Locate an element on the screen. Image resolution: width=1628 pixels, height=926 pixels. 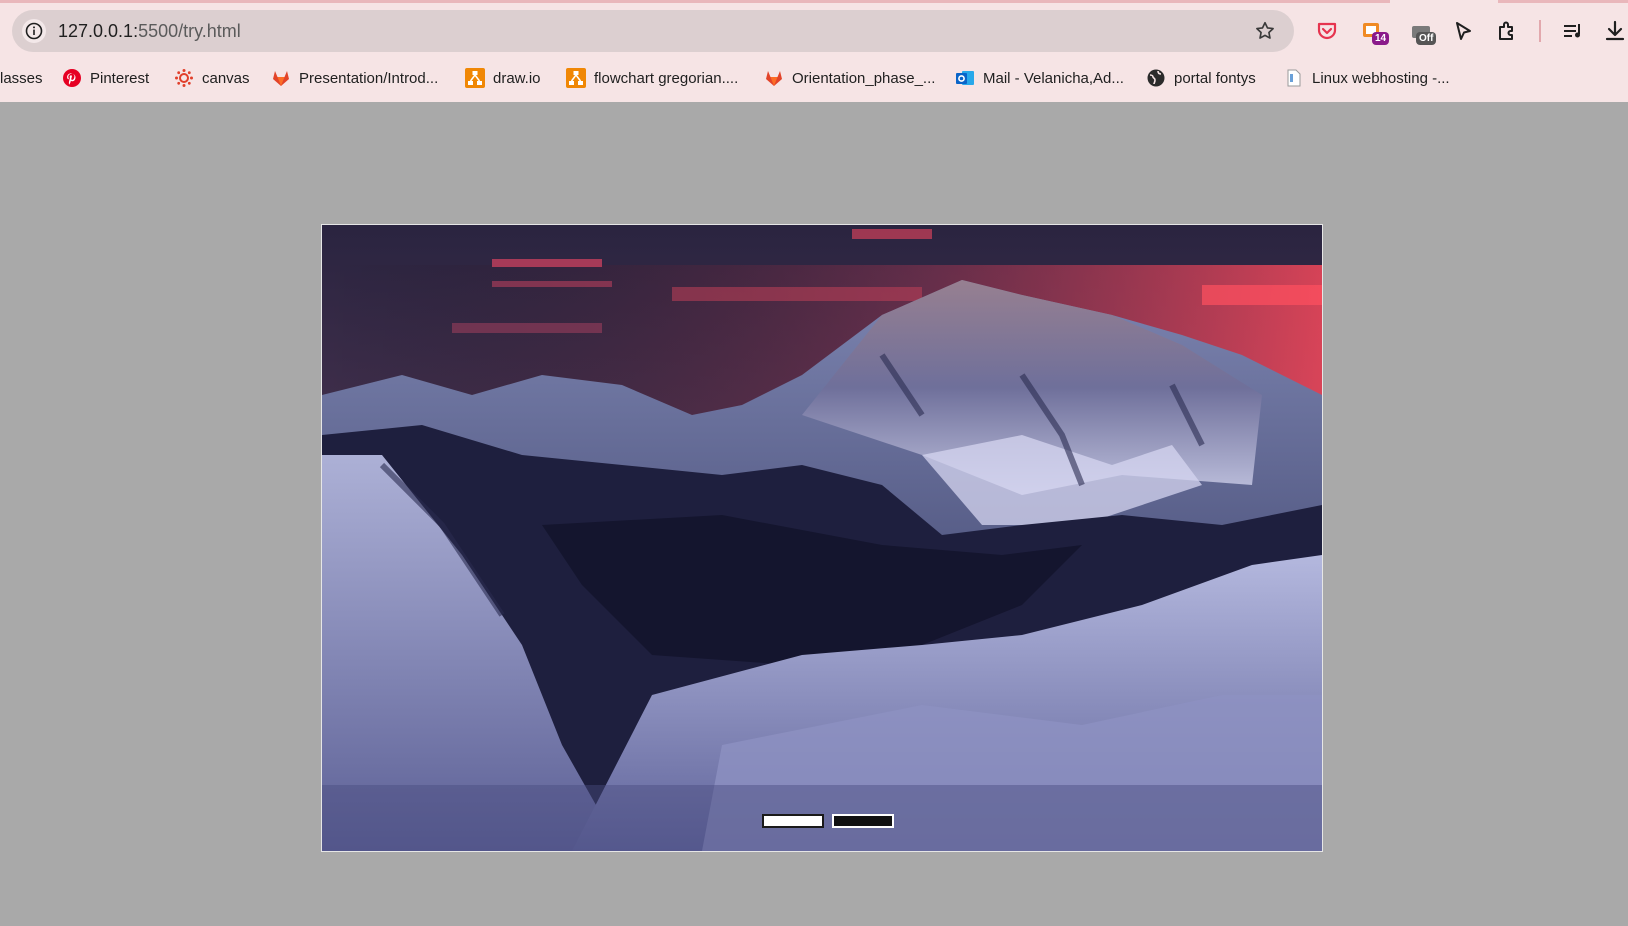
bookmark-label: Pinterest is located at coordinates (120, 78).